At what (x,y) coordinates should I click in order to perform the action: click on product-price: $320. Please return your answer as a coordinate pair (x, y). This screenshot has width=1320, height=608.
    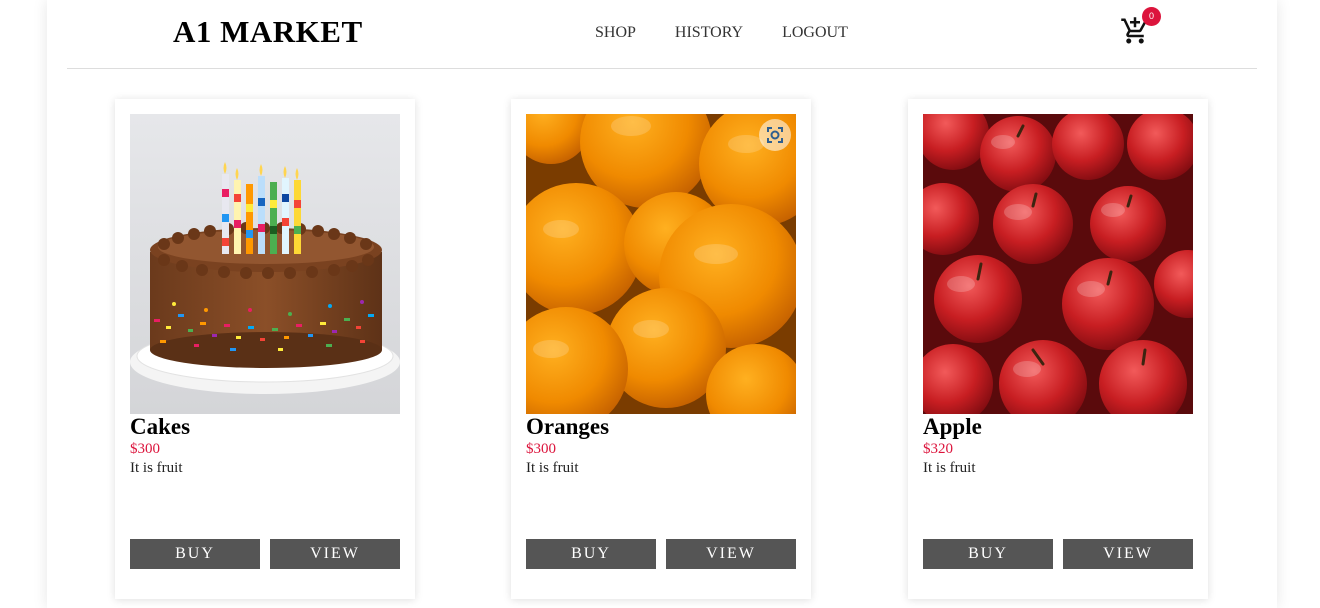
    Looking at the image, I should click on (938, 449).